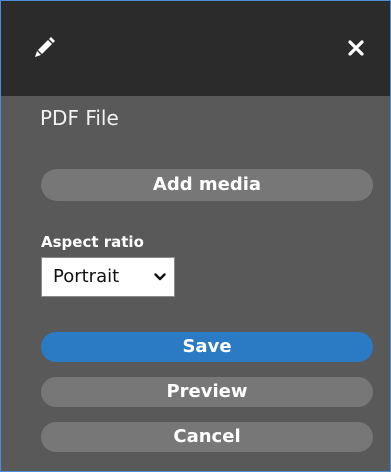  Describe the element at coordinates (356, 48) in the screenshot. I see `close-icon` at that location.